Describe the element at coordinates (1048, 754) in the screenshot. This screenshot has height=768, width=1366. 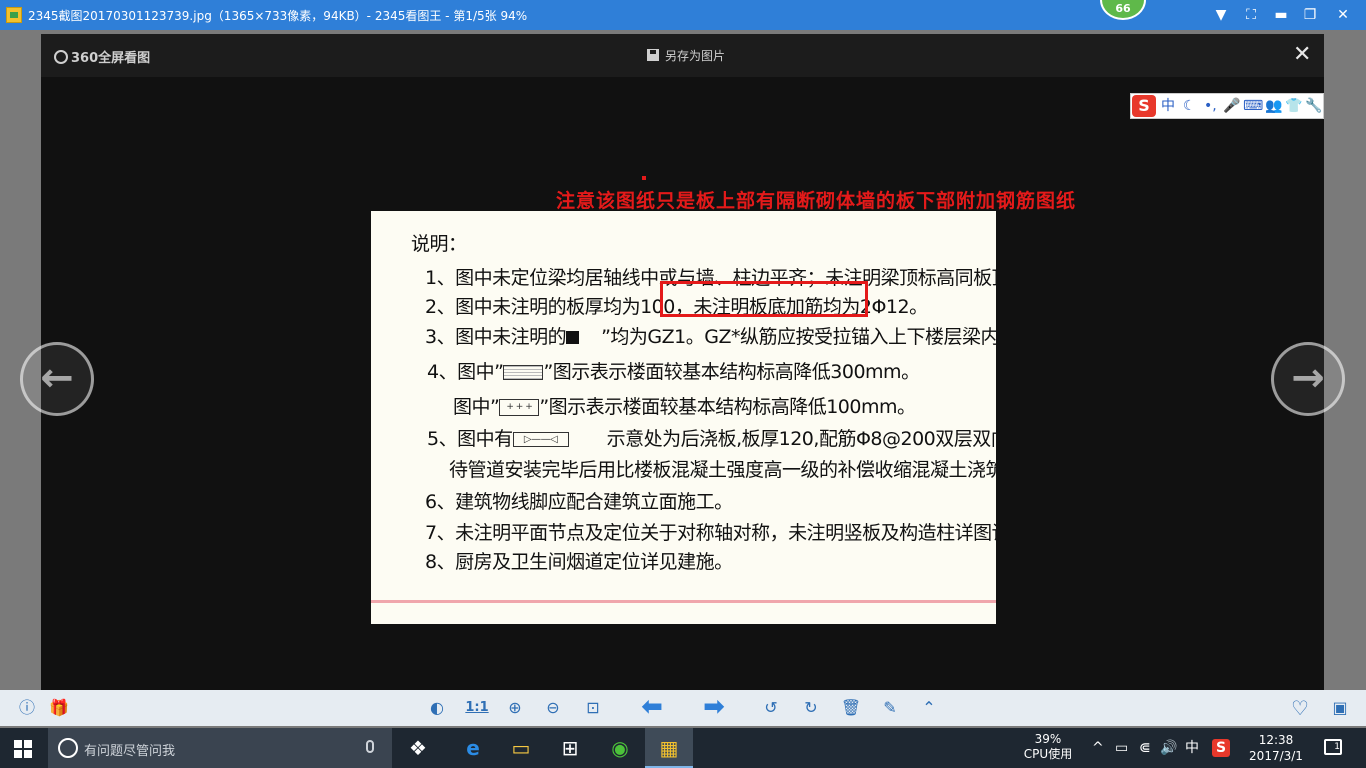
I see `cpu-label: CPU使用` at that location.